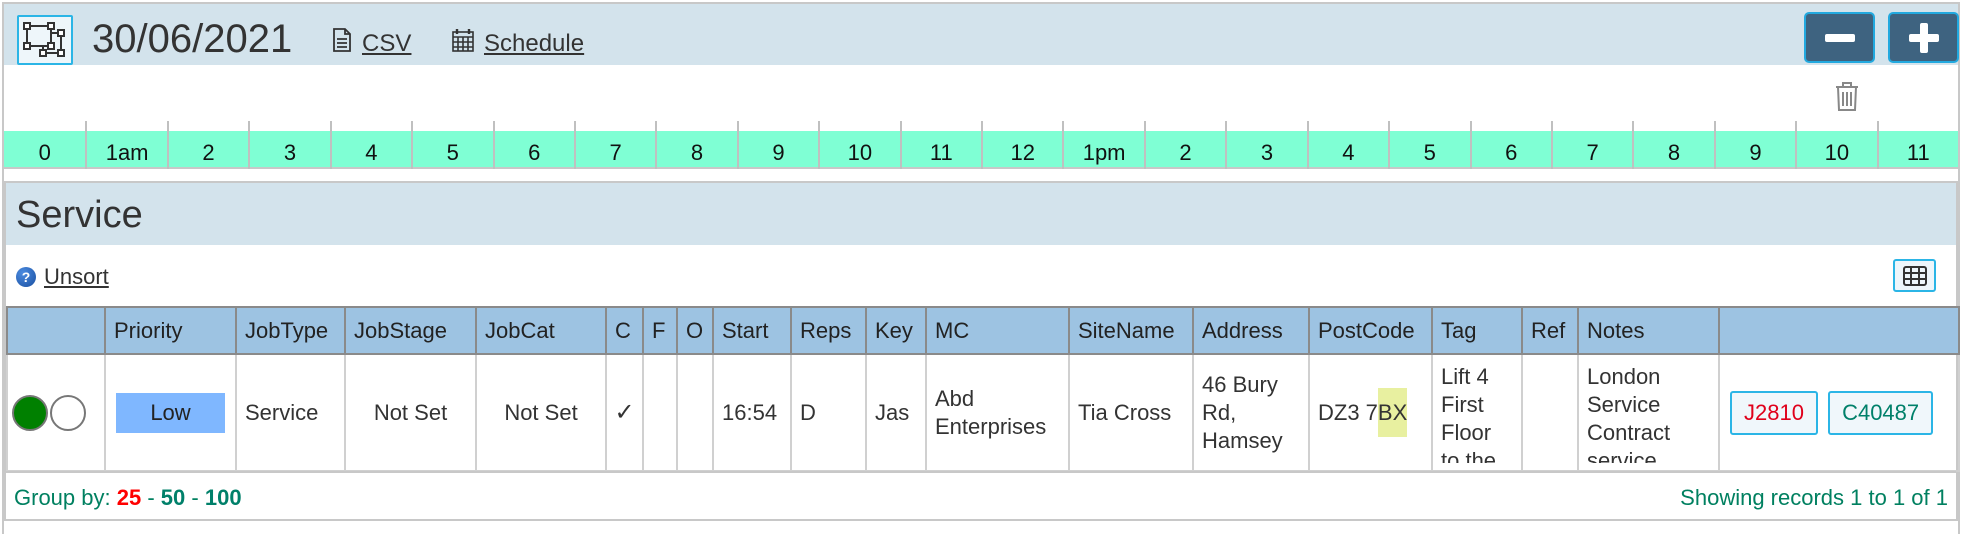 The image size is (1962, 536). What do you see at coordinates (30, 412) in the screenshot?
I see `status-indicator-filled` at bounding box center [30, 412].